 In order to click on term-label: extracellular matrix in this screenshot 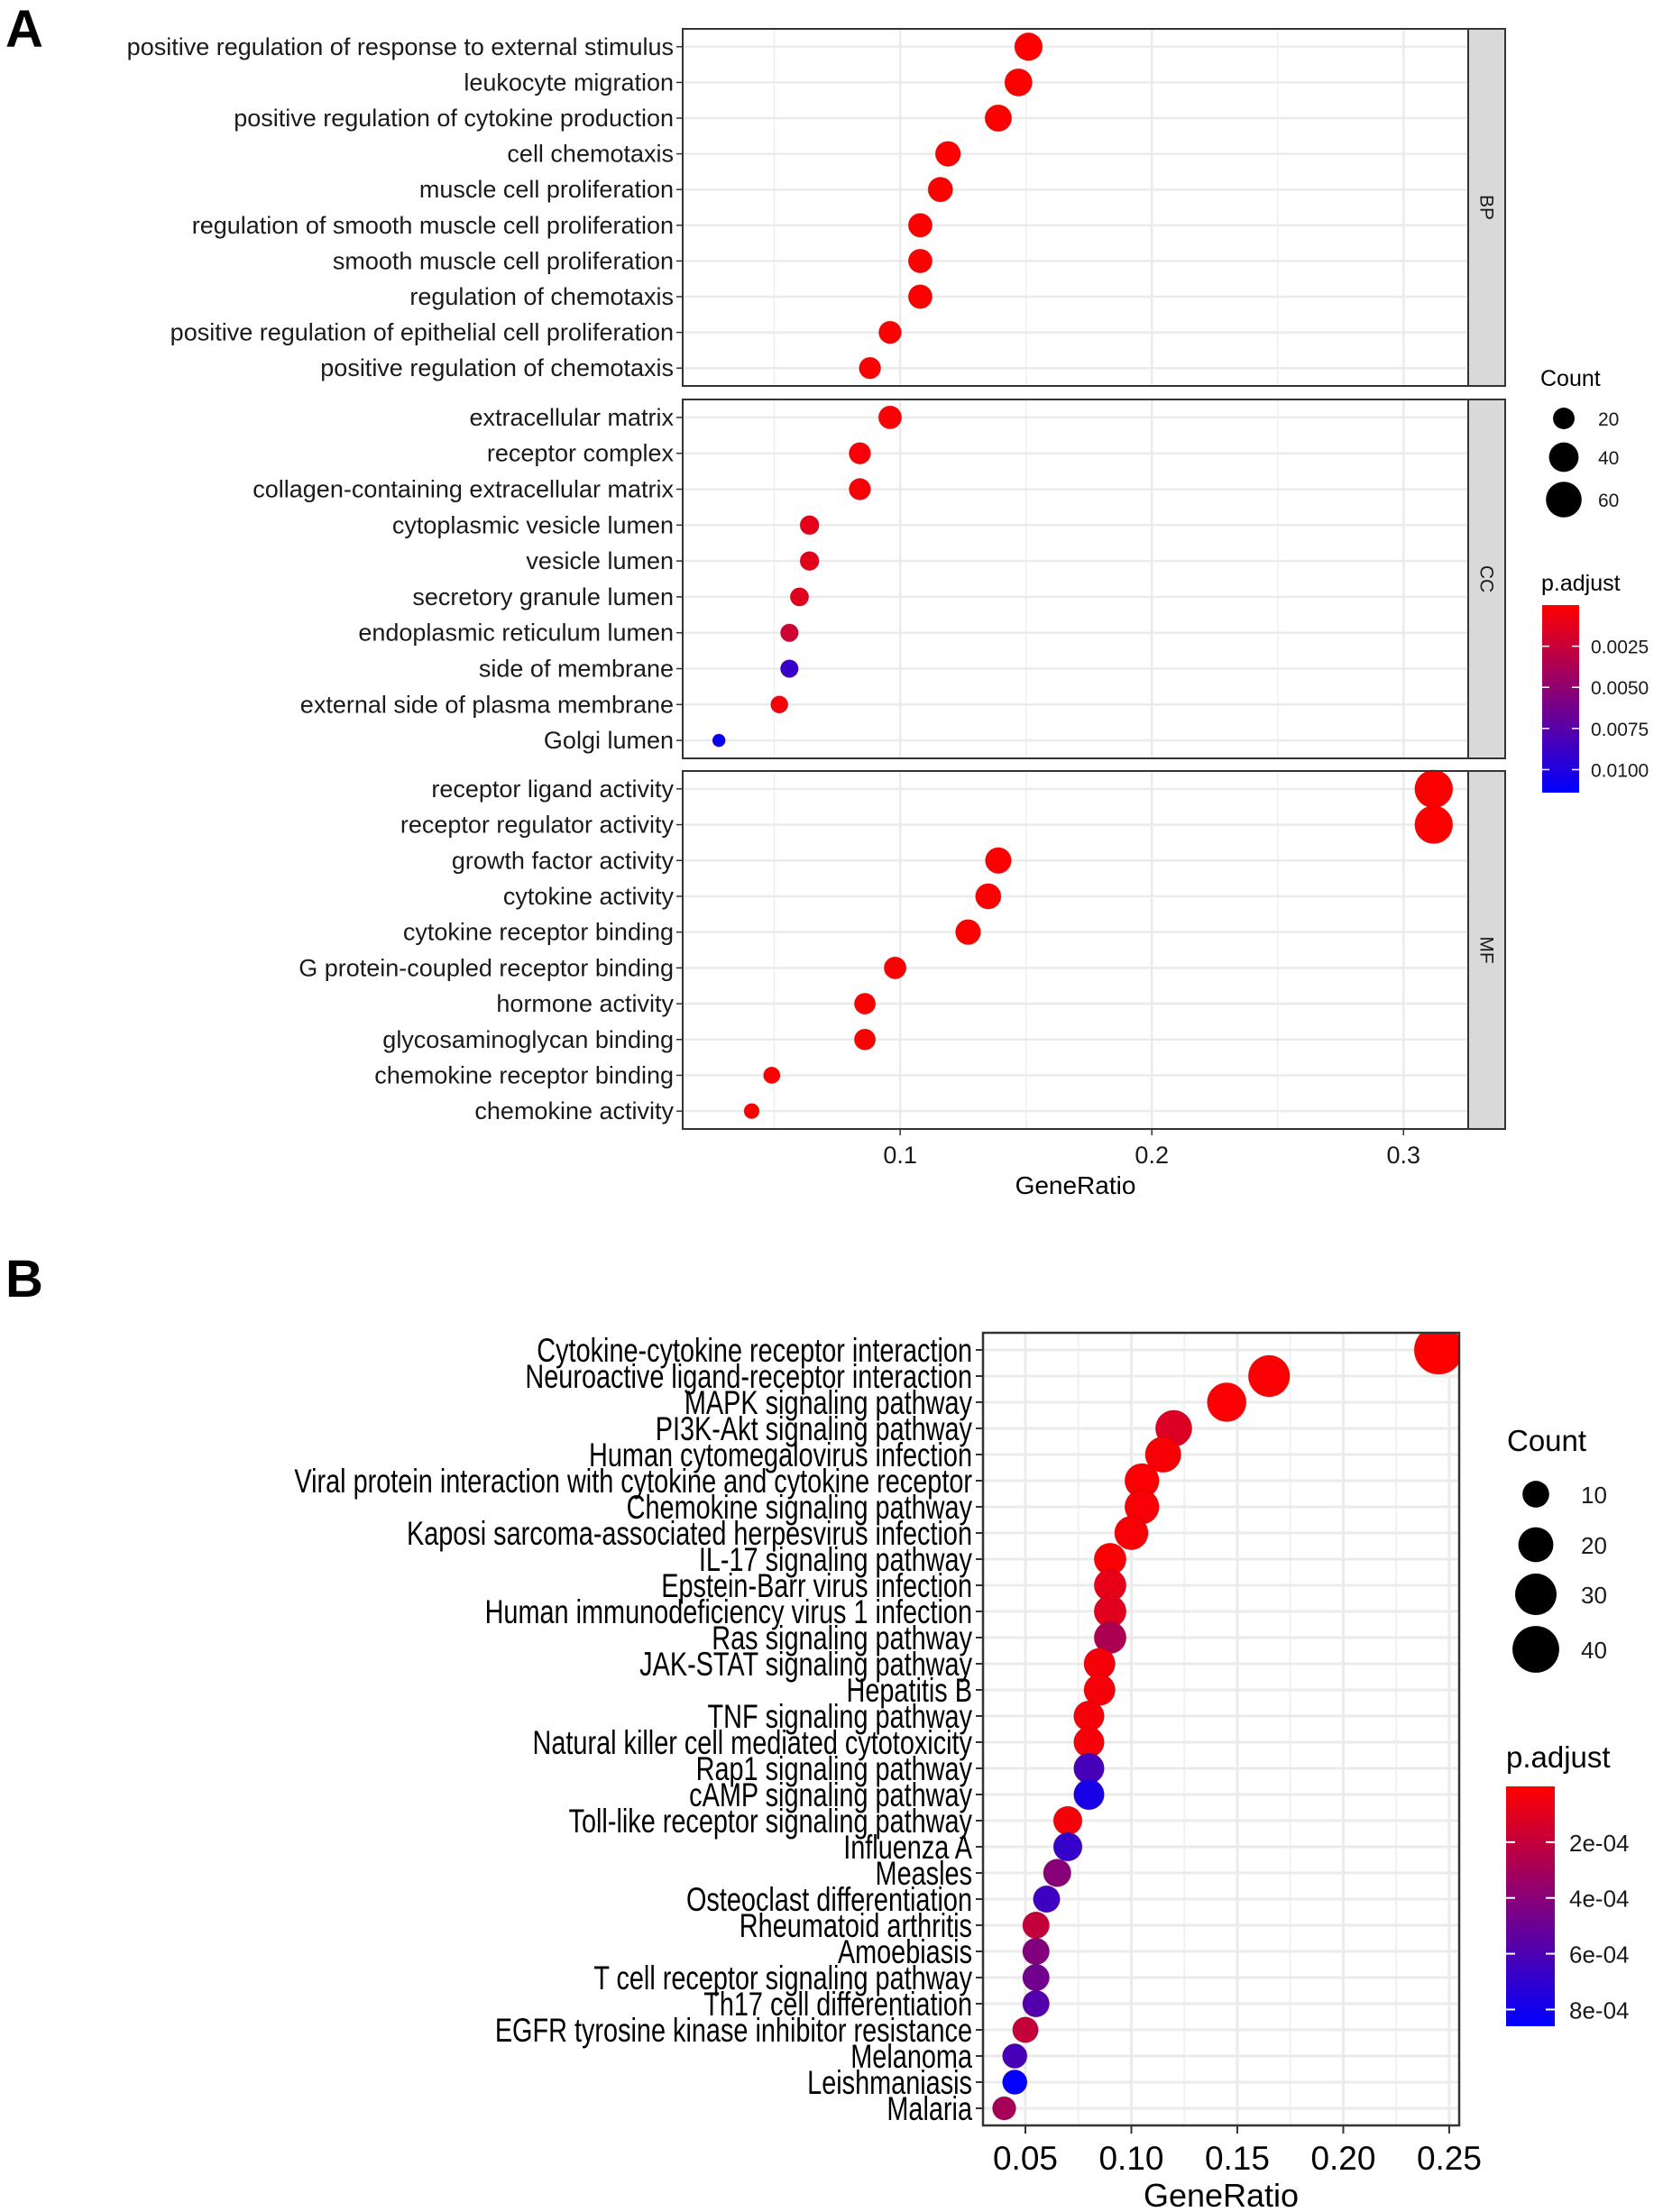, I will do `click(571, 417)`.